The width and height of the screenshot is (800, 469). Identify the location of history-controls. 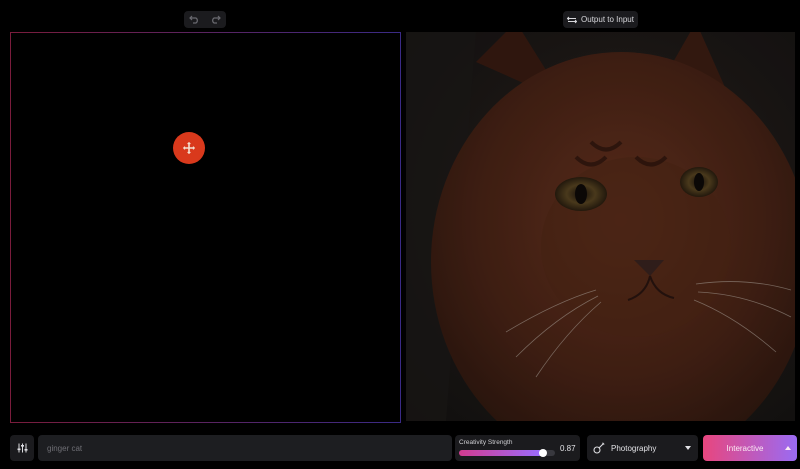
(205, 19).